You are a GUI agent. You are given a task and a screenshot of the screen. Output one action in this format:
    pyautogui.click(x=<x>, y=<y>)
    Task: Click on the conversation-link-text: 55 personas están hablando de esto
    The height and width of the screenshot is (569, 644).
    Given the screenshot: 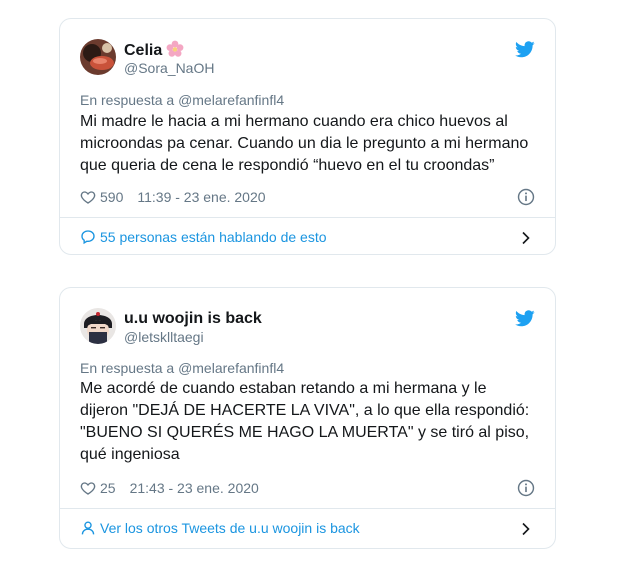 What is the action you would take?
    pyautogui.click(x=213, y=237)
    